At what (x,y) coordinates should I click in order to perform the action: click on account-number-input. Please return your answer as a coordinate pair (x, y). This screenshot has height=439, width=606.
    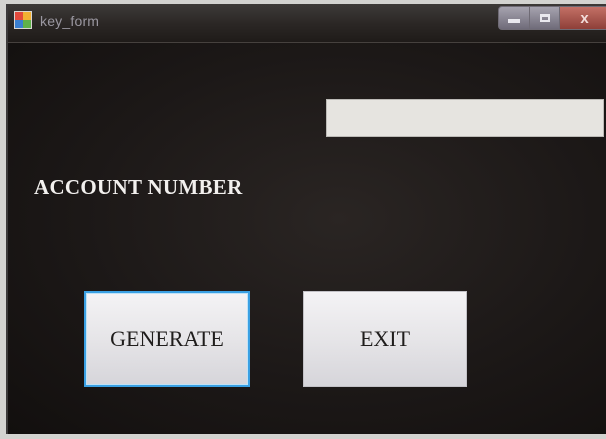
    Looking at the image, I should click on (465, 118).